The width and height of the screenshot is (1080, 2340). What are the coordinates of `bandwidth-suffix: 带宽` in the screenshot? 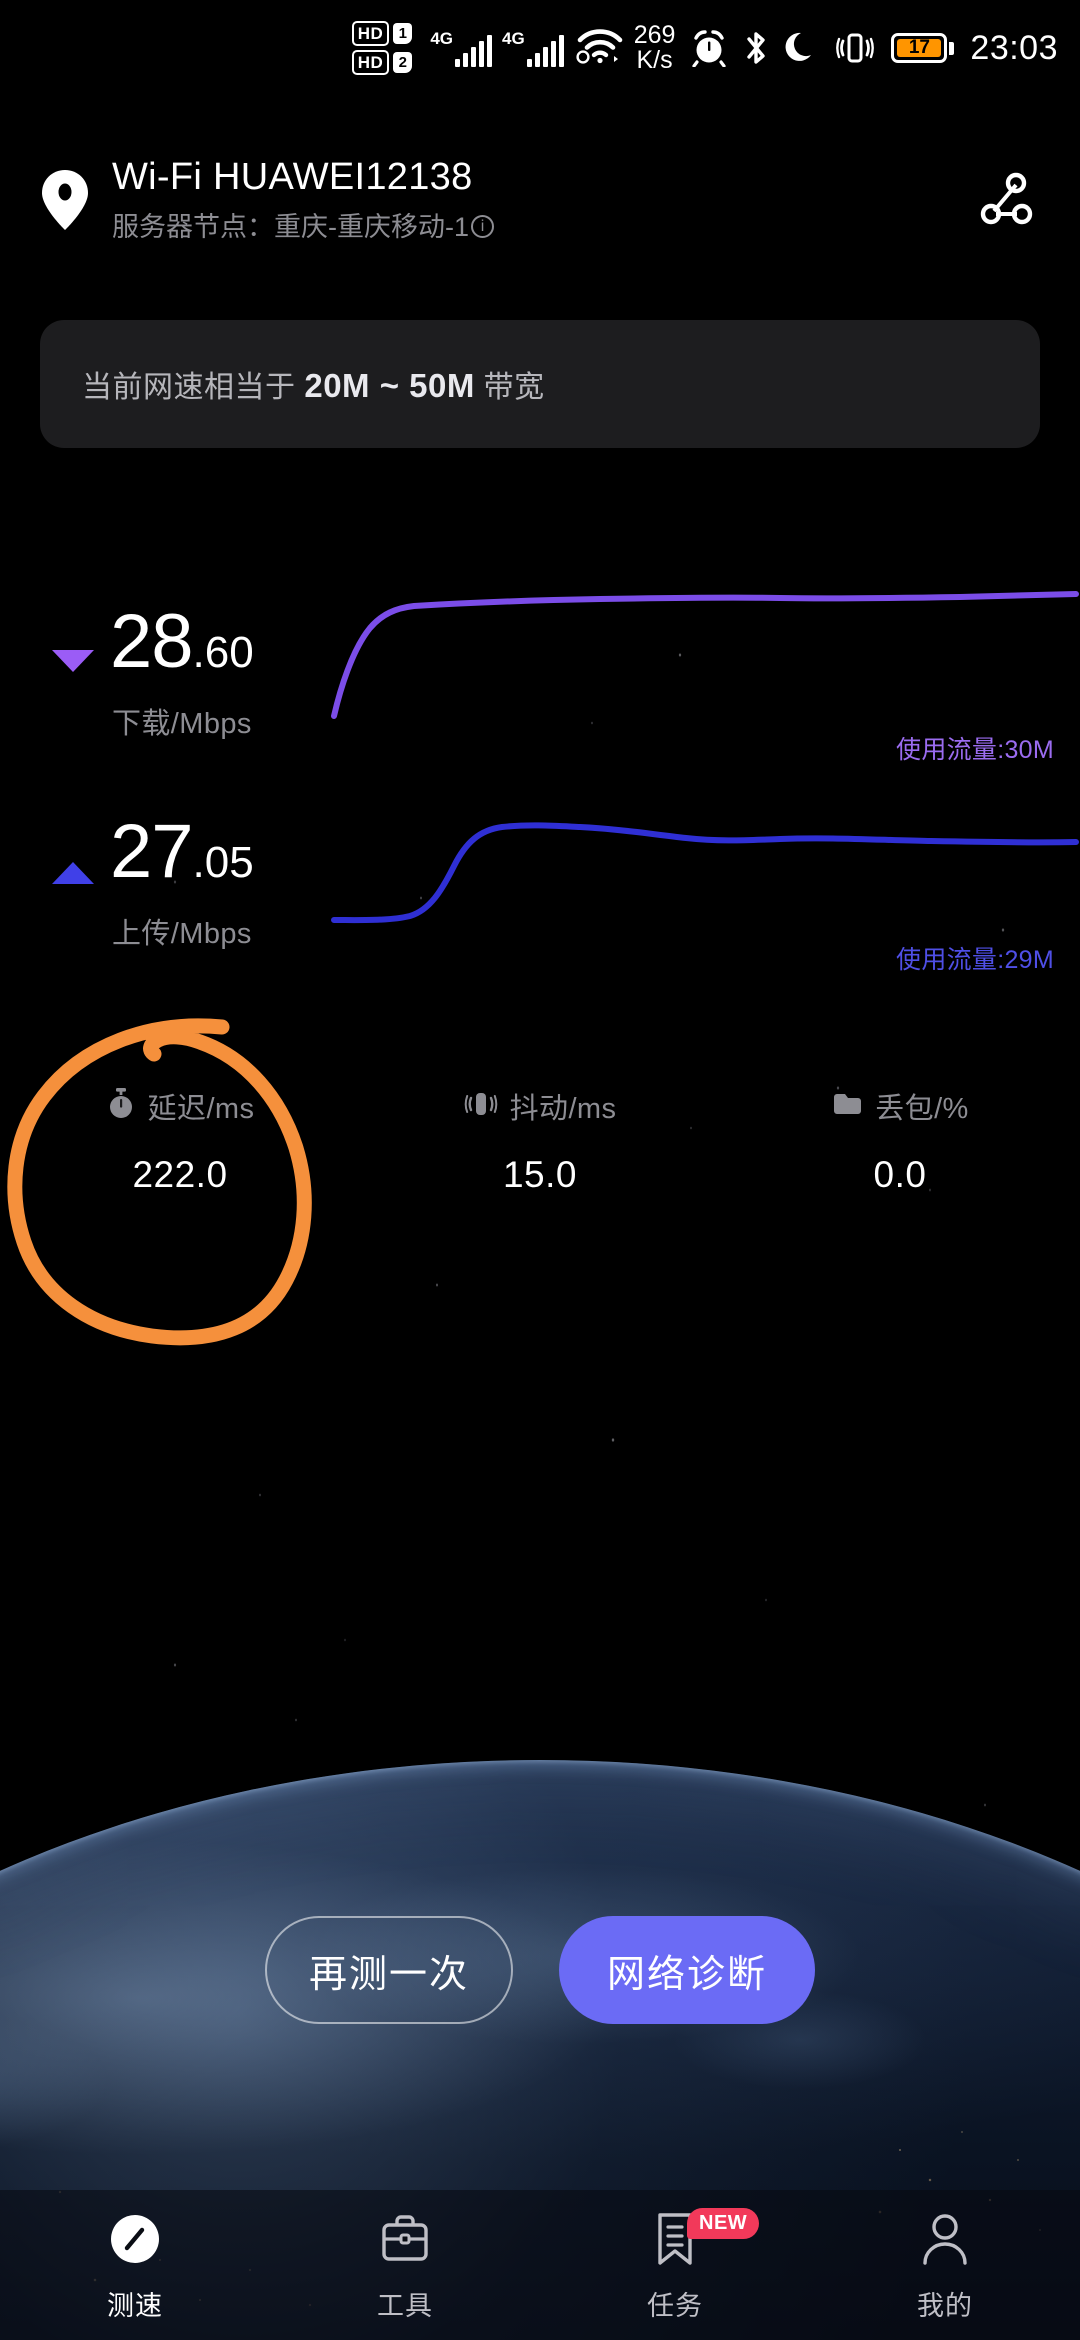 It's located at (509, 387).